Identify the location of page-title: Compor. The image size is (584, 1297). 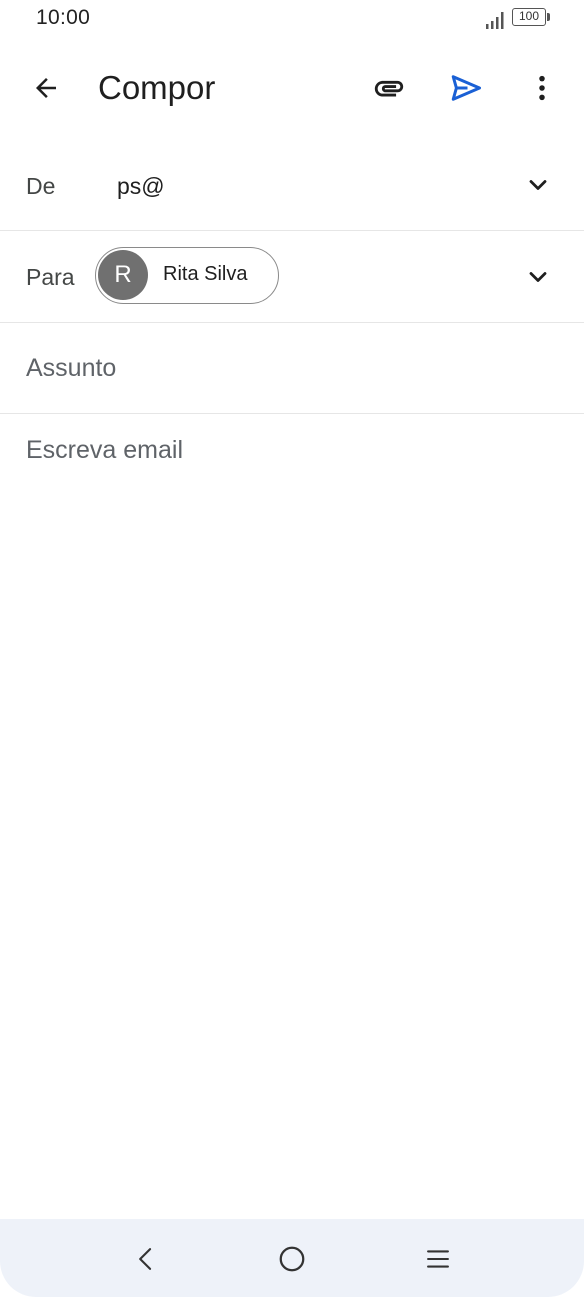
(157, 87).